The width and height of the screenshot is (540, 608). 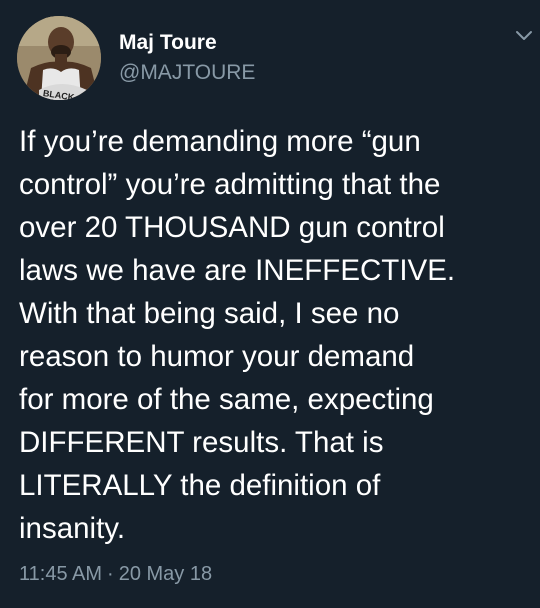 What do you see at coordinates (168, 43) in the screenshot?
I see `display-name: Maj Toure` at bounding box center [168, 43].